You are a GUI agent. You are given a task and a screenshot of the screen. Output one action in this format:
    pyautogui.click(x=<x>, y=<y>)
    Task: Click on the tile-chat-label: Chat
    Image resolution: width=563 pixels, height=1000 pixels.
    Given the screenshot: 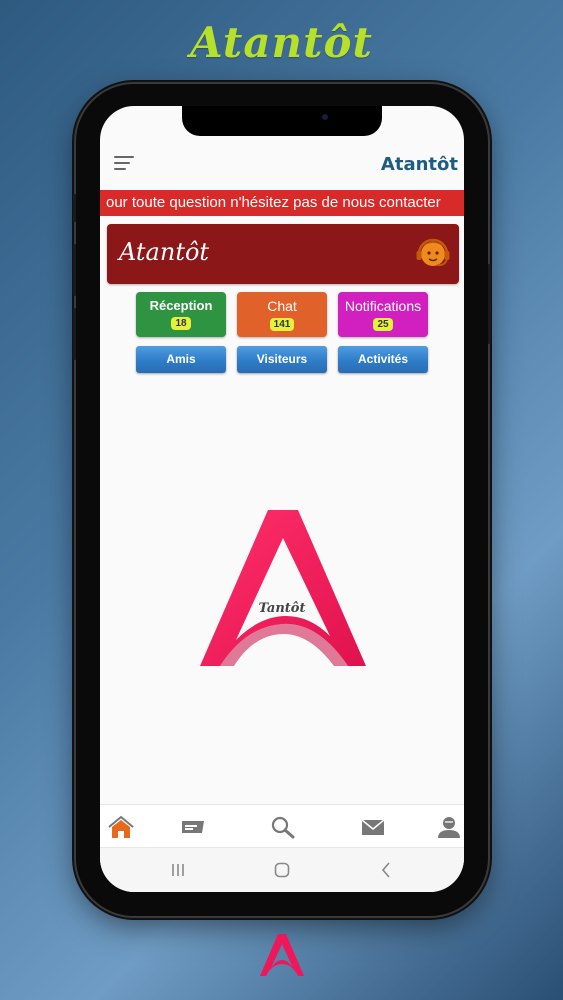 What is the action you would take?
    pyautogui.click(x=282, y=306)
    